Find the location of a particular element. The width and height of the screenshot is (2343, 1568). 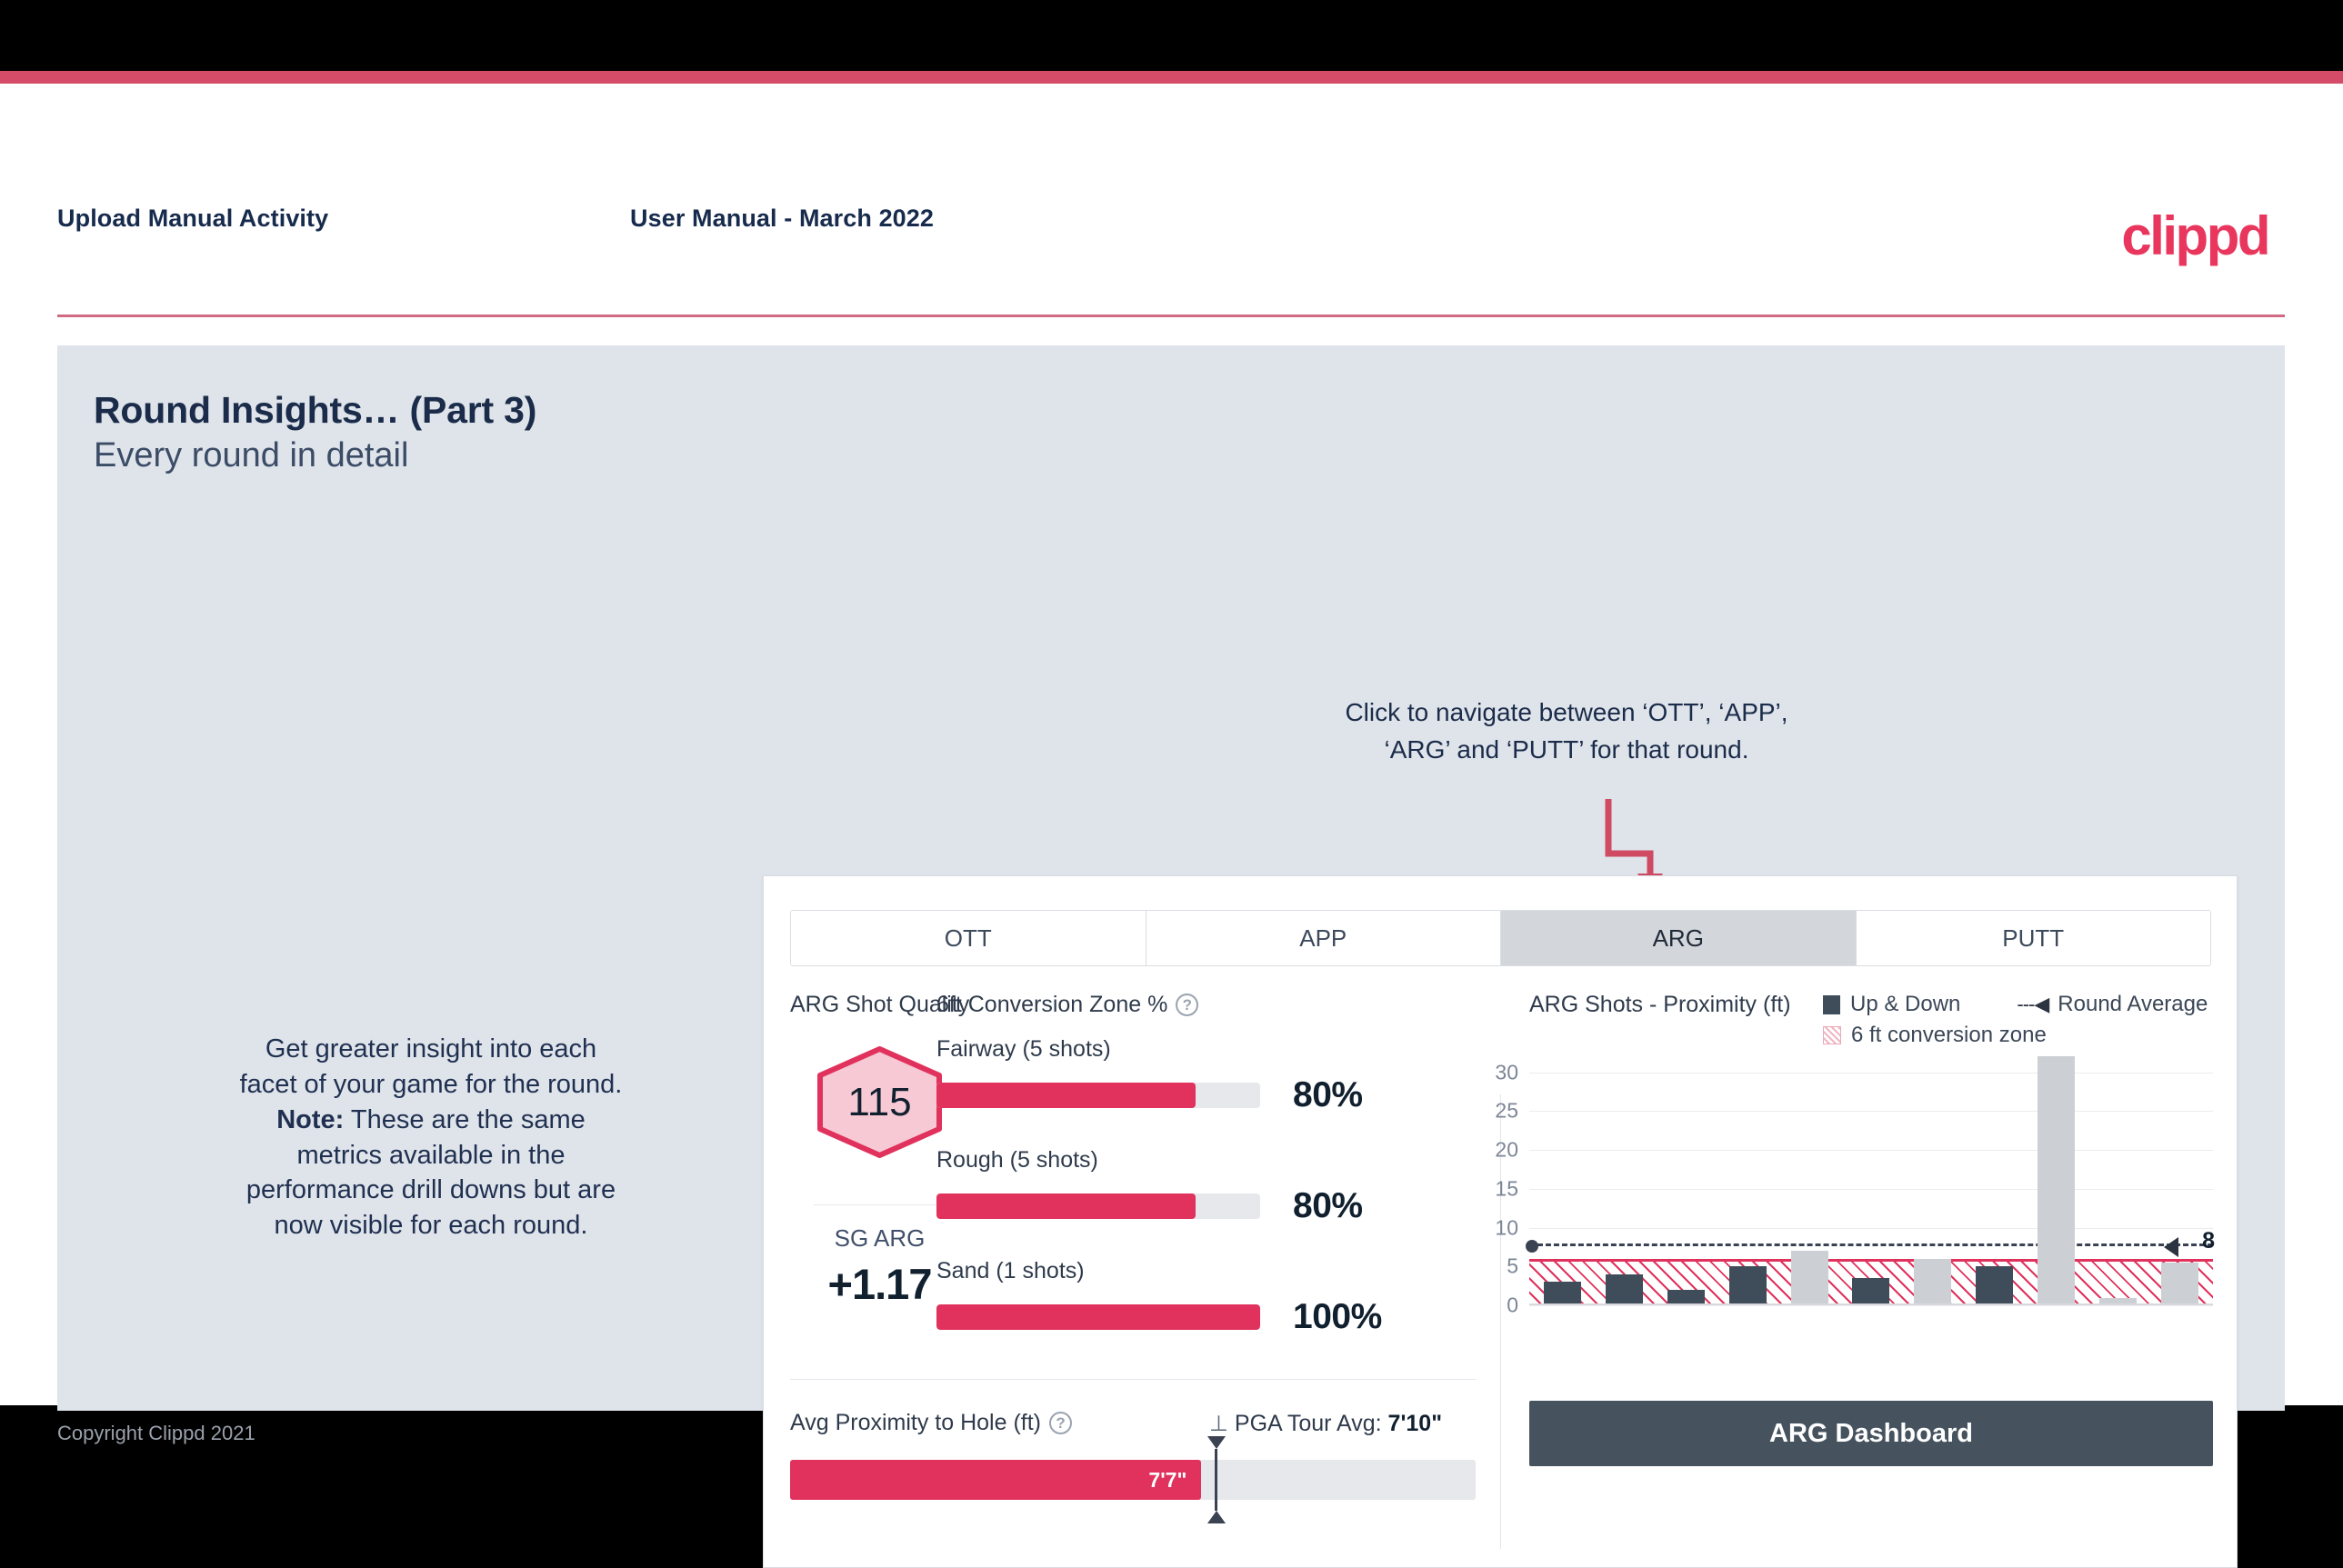

ytick-5: 5 is located at coordinates (1512, 1266).